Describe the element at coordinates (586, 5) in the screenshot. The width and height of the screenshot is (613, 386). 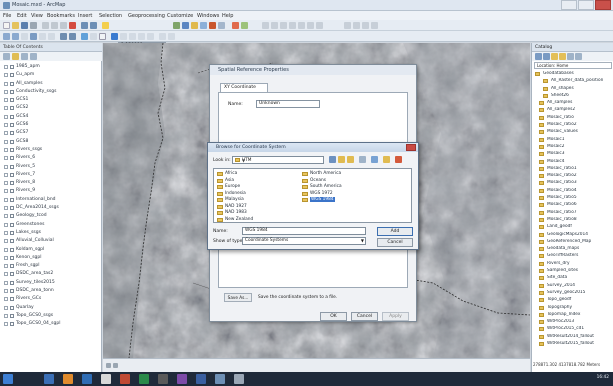
I see `maximize-button` at that location.